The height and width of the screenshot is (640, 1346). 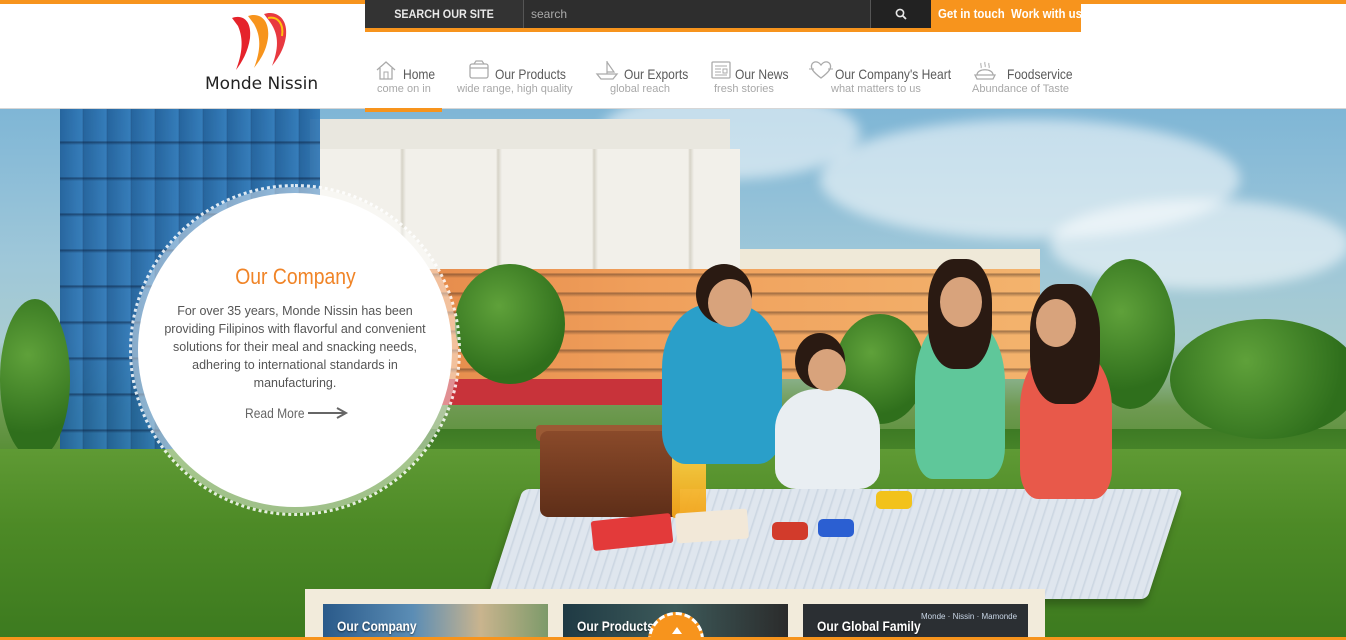 I want to click on father, so click(x=722, y=384).